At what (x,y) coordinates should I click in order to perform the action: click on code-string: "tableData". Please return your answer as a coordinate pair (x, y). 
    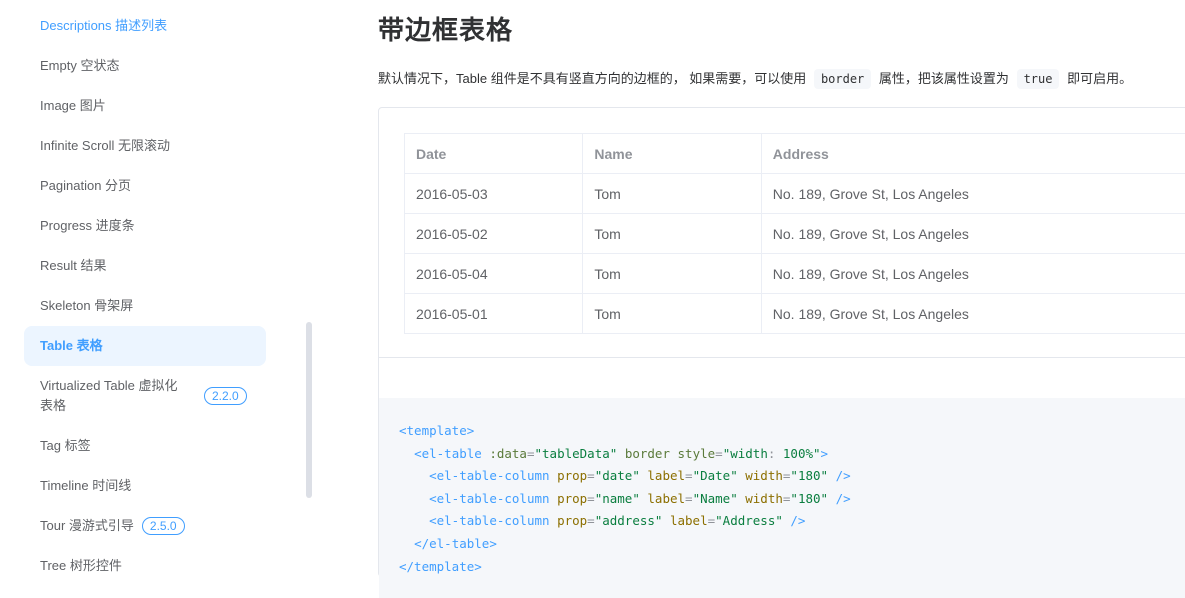
    Looking at the image, I should click on (576, 453).